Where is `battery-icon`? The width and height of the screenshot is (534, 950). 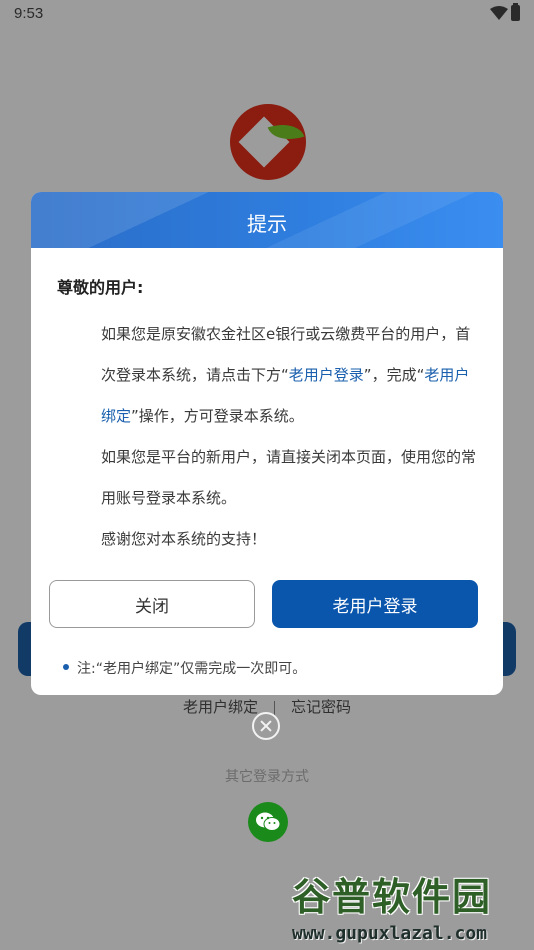 battery-icon is located at coordinates (515, 12).